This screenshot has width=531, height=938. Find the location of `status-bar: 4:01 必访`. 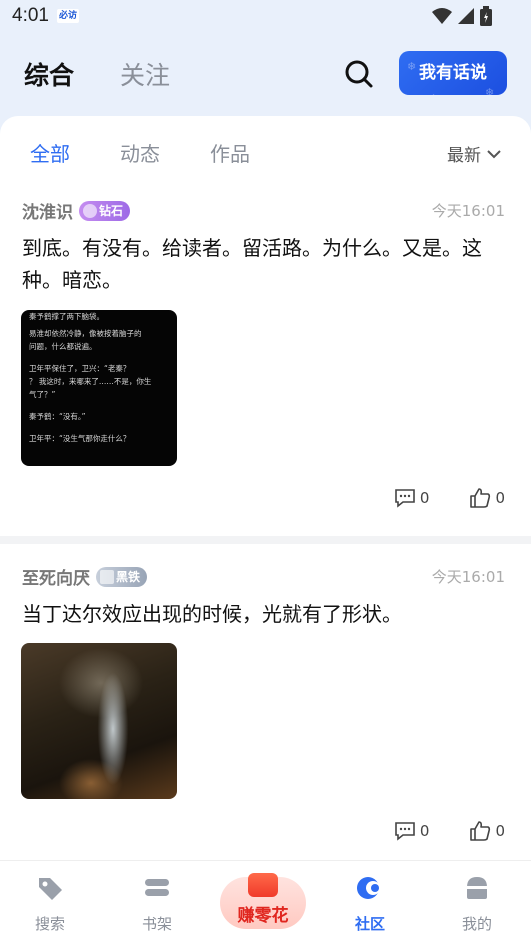

status-bar: 4:01 必访 is located at coordinates (265, 16).